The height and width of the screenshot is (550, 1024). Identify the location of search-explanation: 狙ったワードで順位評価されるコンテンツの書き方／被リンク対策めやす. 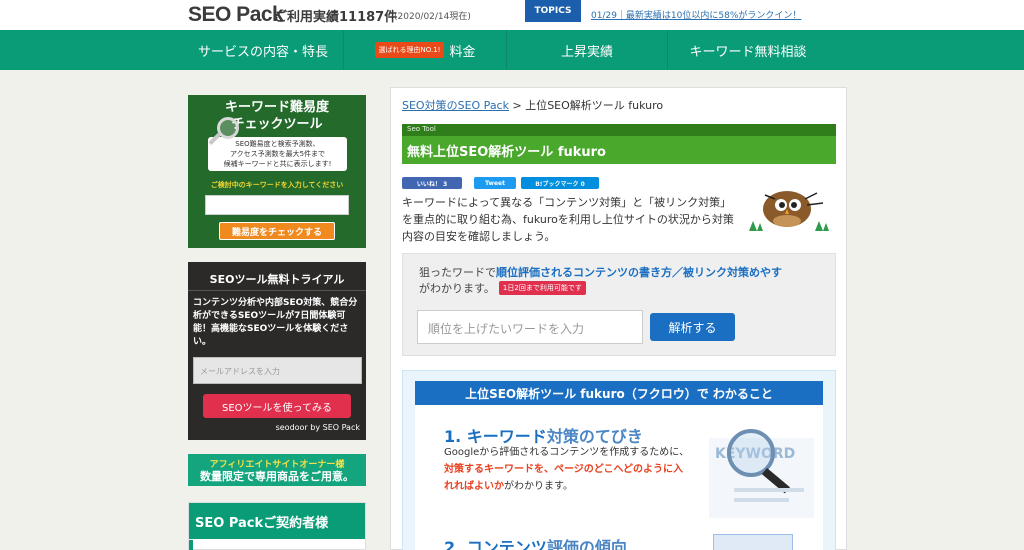
(600, 272).